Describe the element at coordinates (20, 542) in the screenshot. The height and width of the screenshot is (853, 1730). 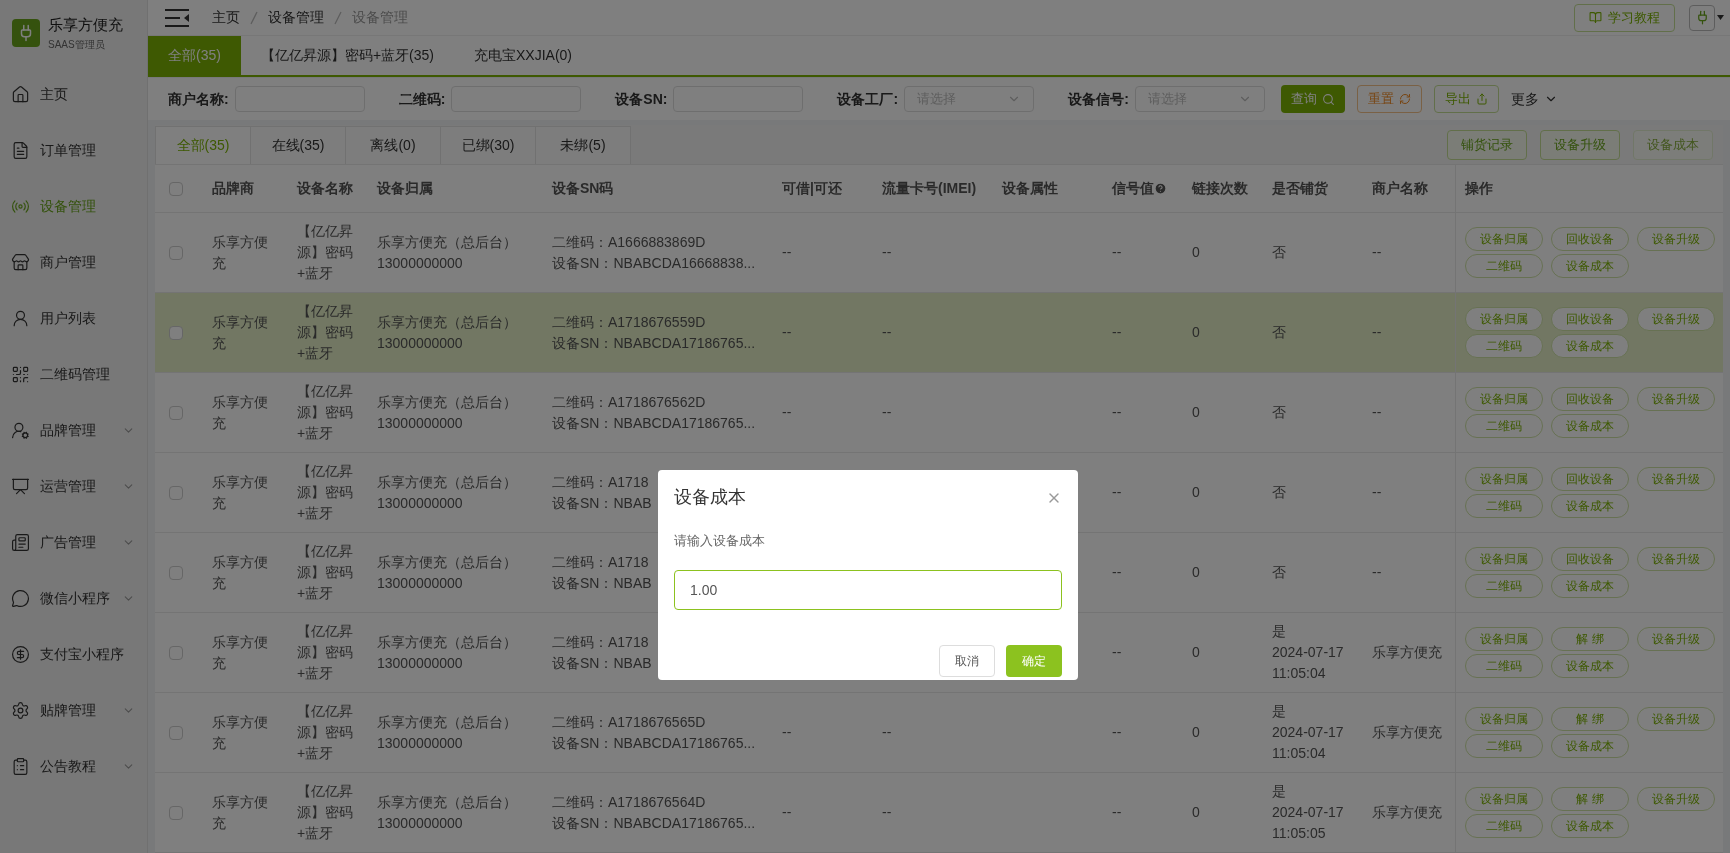
I see `newspaper-icon` at that location.